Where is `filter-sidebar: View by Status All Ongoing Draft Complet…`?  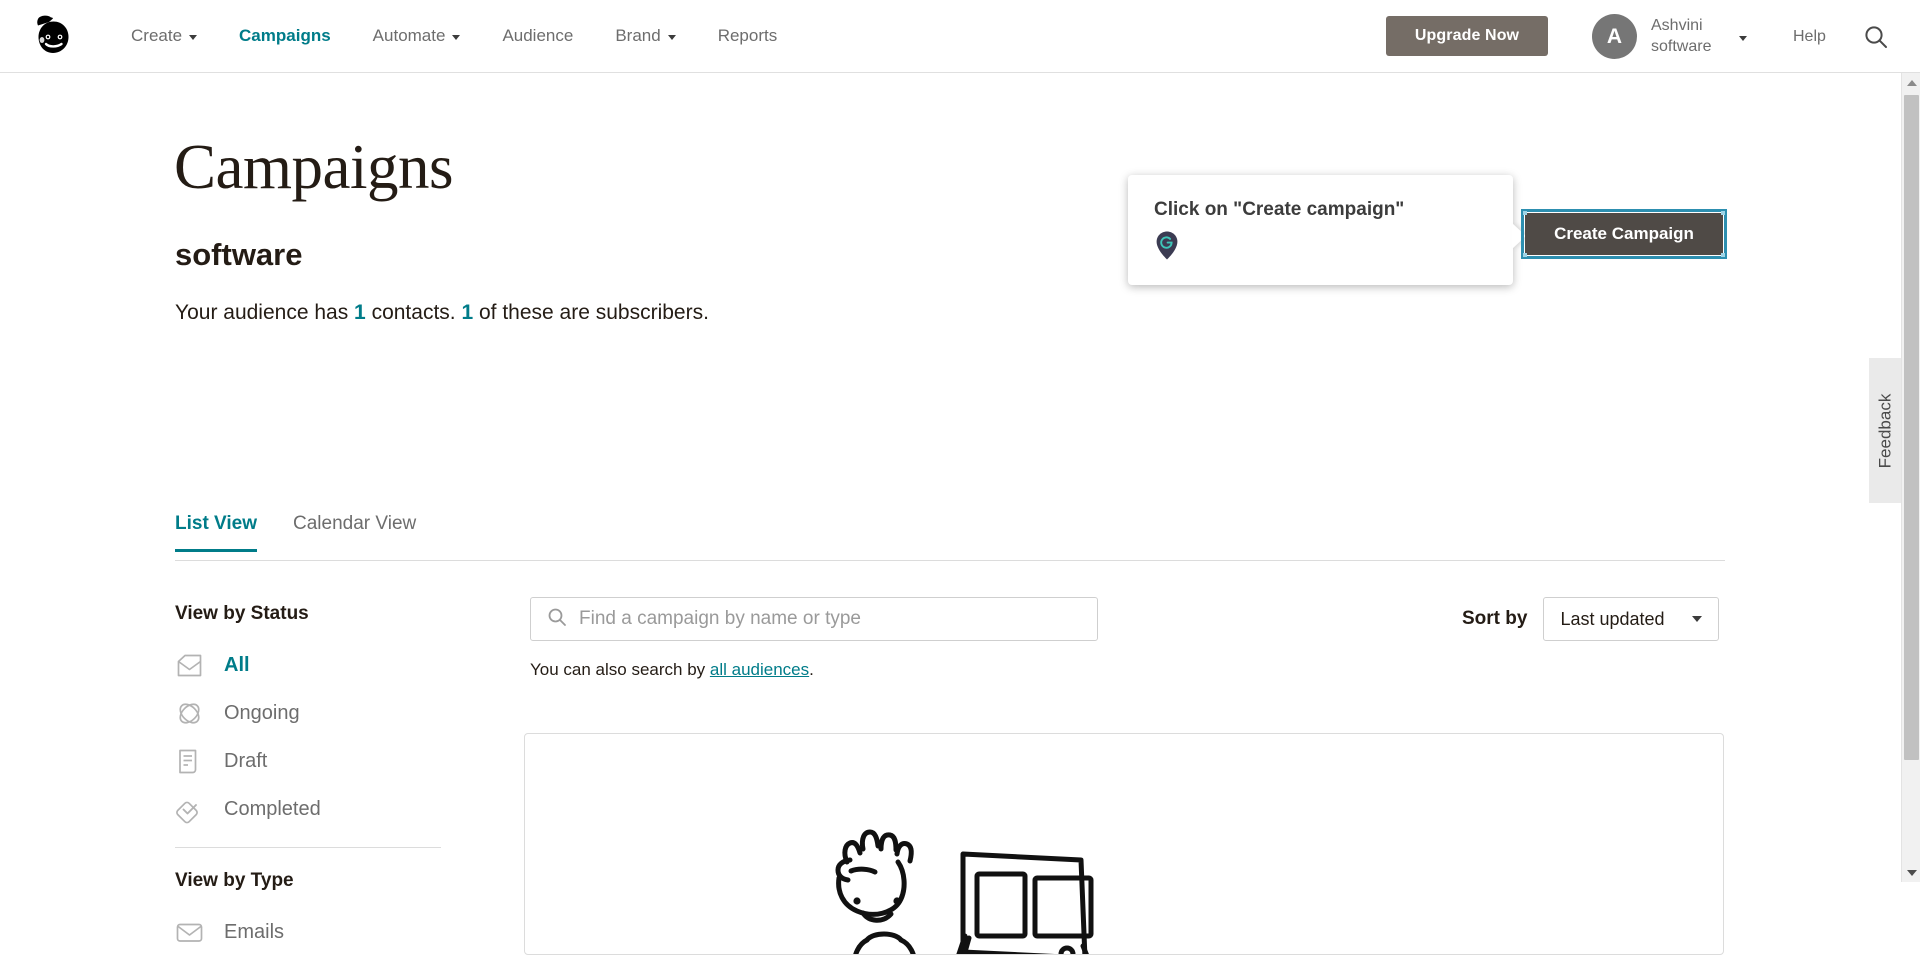 filter-sidebar: View by Status All Ongoing Draft Complet… is located at coordinates (309, 779).